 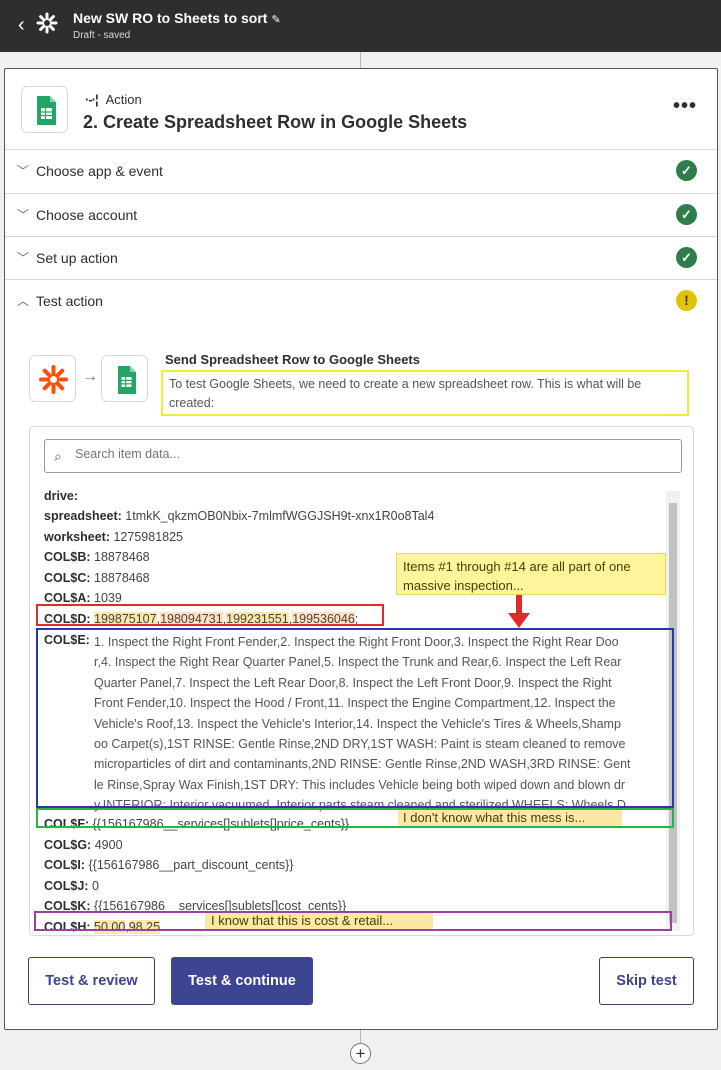 What do you see at coordinates (114, 537) in the screenshot?
I see `field-worksheet: worksheet: 1275981825` at bounding box center [114, 537].